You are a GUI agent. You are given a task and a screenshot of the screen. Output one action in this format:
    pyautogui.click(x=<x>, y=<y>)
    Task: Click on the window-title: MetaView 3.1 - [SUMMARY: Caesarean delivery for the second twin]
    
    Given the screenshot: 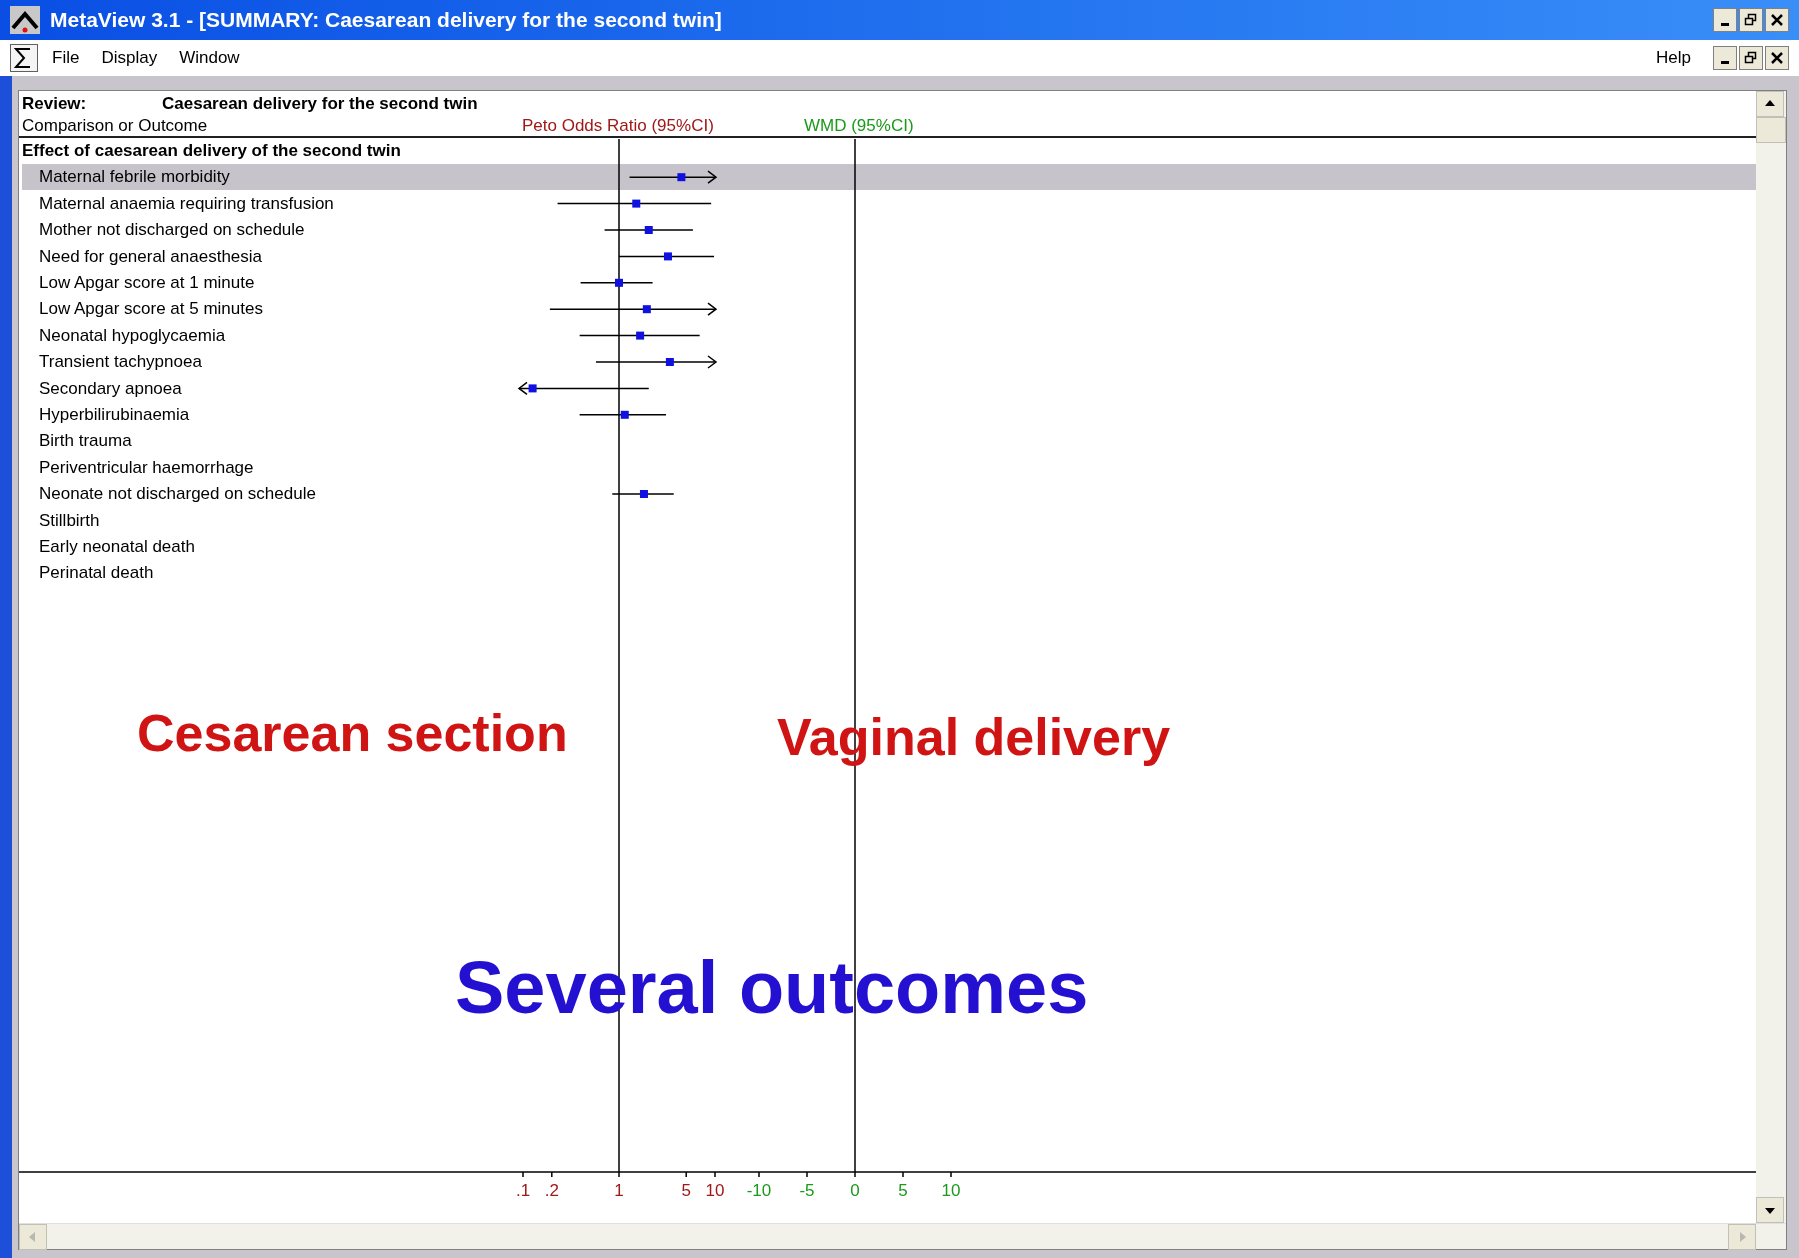 What is the action you would take?
    pyautogui.click(x=386, y=20)
    